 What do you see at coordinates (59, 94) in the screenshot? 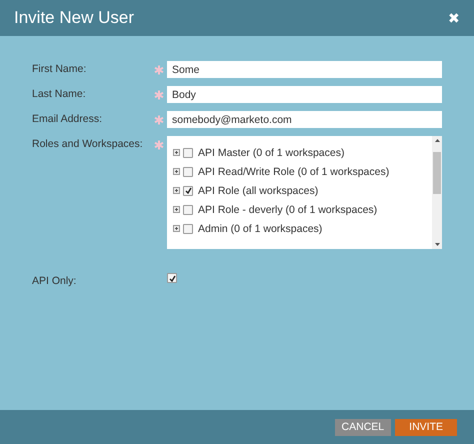
I see `field-label: Last Name:` at bounding box center [59, 94].